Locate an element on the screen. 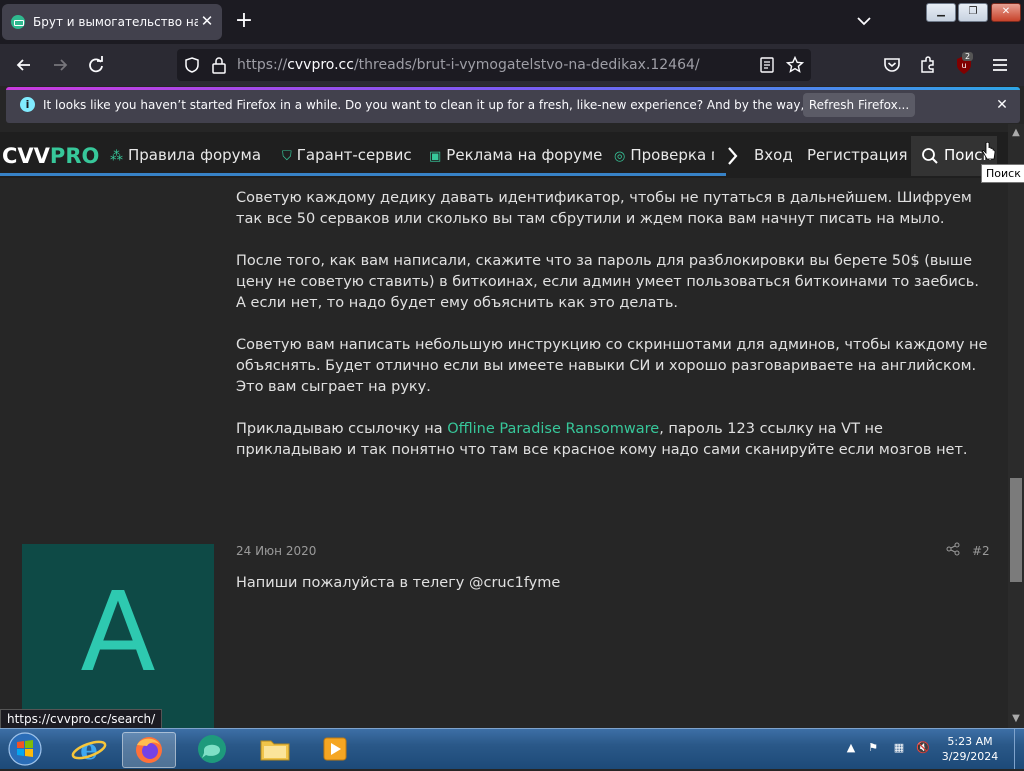 This screenshot has height=771, width=1024. show-desktop-button is located at coordinates (1019, 749).